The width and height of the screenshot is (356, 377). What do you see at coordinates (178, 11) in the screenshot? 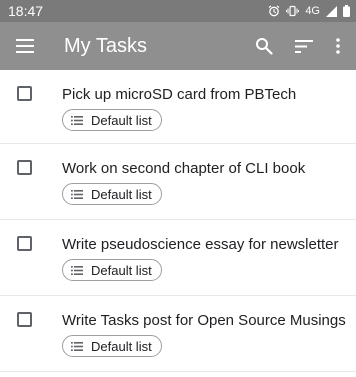
I see `status-bar: 18:47 4G` at bounding box center [178, 11].